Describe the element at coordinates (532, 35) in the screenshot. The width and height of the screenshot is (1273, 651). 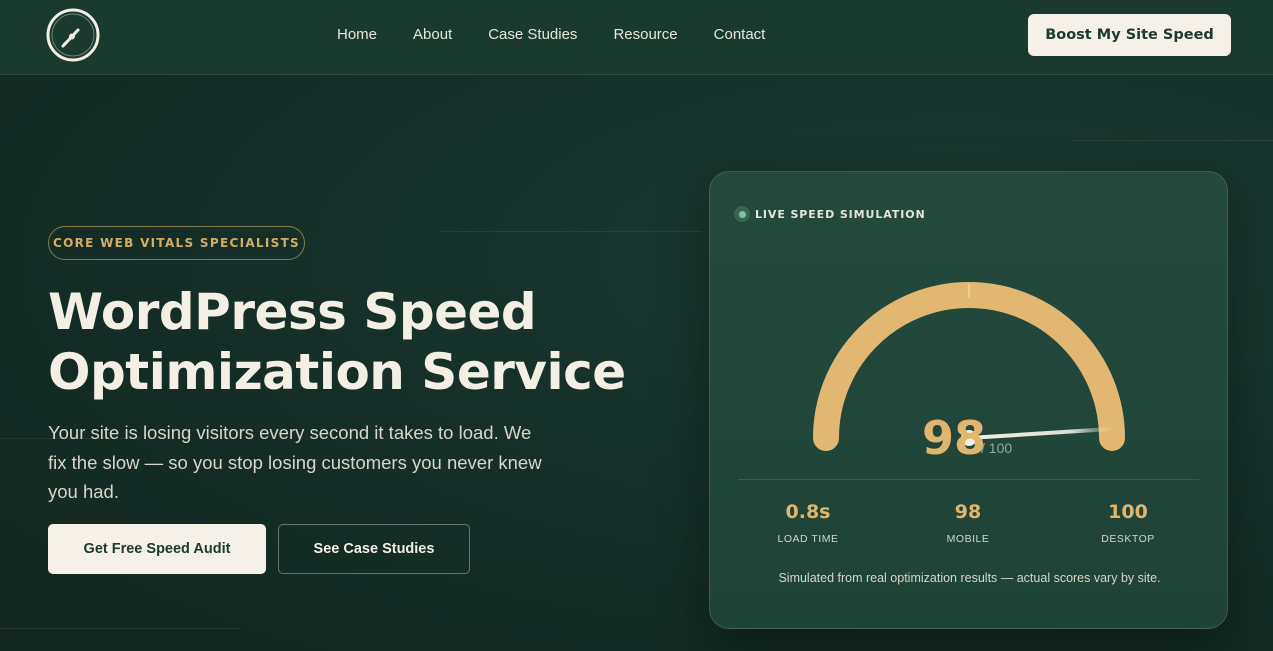
I see `nav-case-studies: Case Studies` at that location.